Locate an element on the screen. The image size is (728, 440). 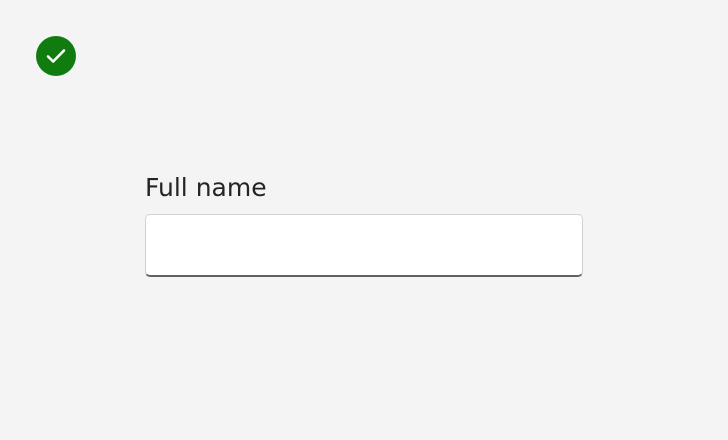
checkmark-icon is located at coordinates (56, 56).